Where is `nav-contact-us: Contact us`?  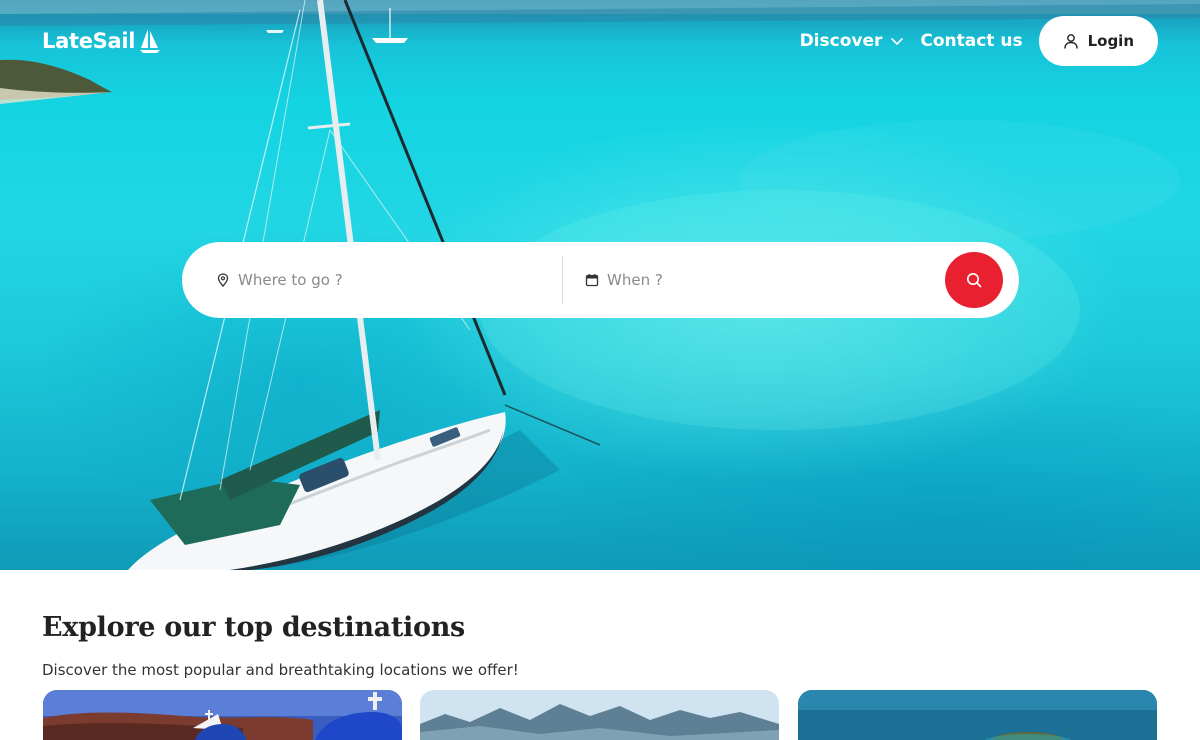
nav-contact-us: Contact us is located at coordinates (971, 41).